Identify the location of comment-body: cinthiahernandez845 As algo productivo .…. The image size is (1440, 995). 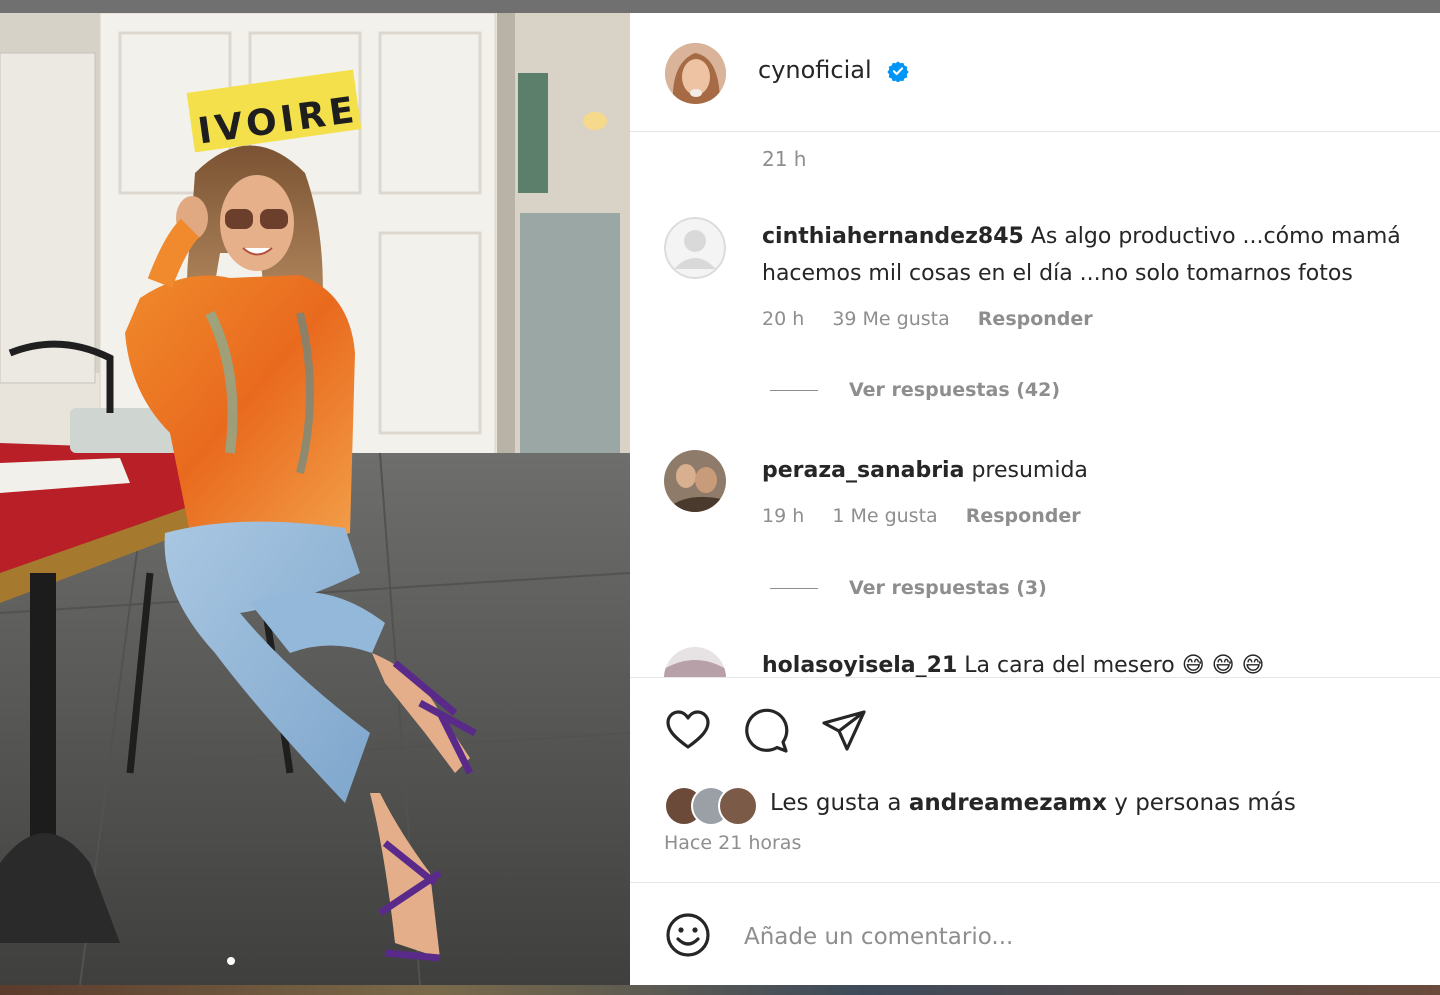
(1101, 255).